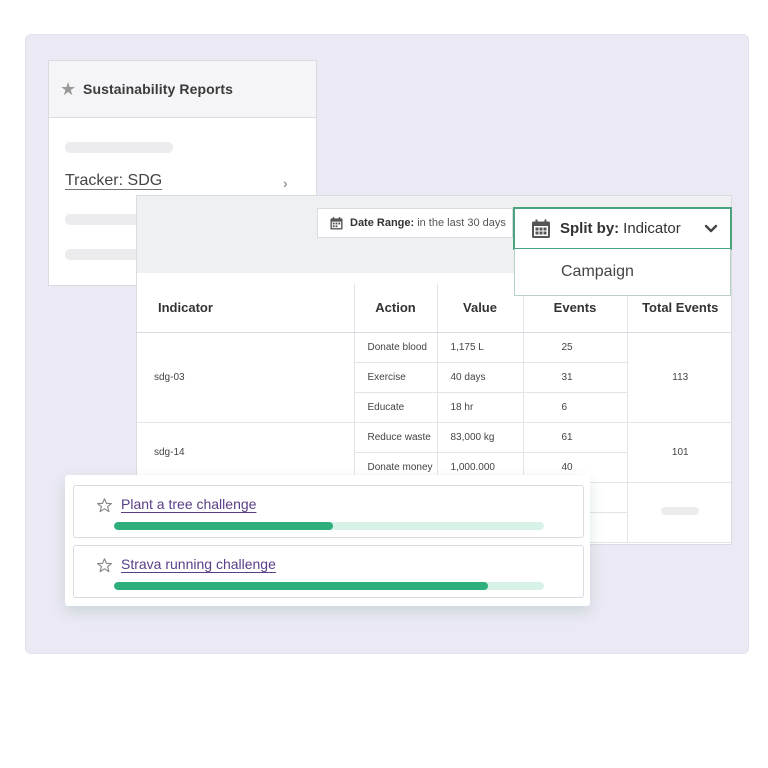 The height and width of the screenshot is (768, 768). I want to click on table-row: sdg-03 Donate blood 1,175 L 25 113, so click(434, 377).